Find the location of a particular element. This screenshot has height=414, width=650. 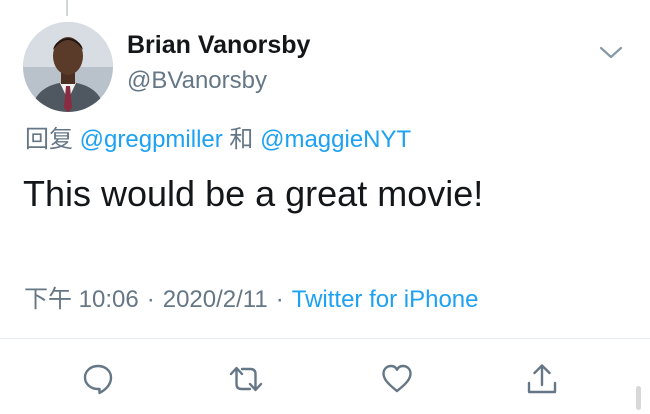

tweet-date: 2020/2/11 is located at coordinates (215, 299).